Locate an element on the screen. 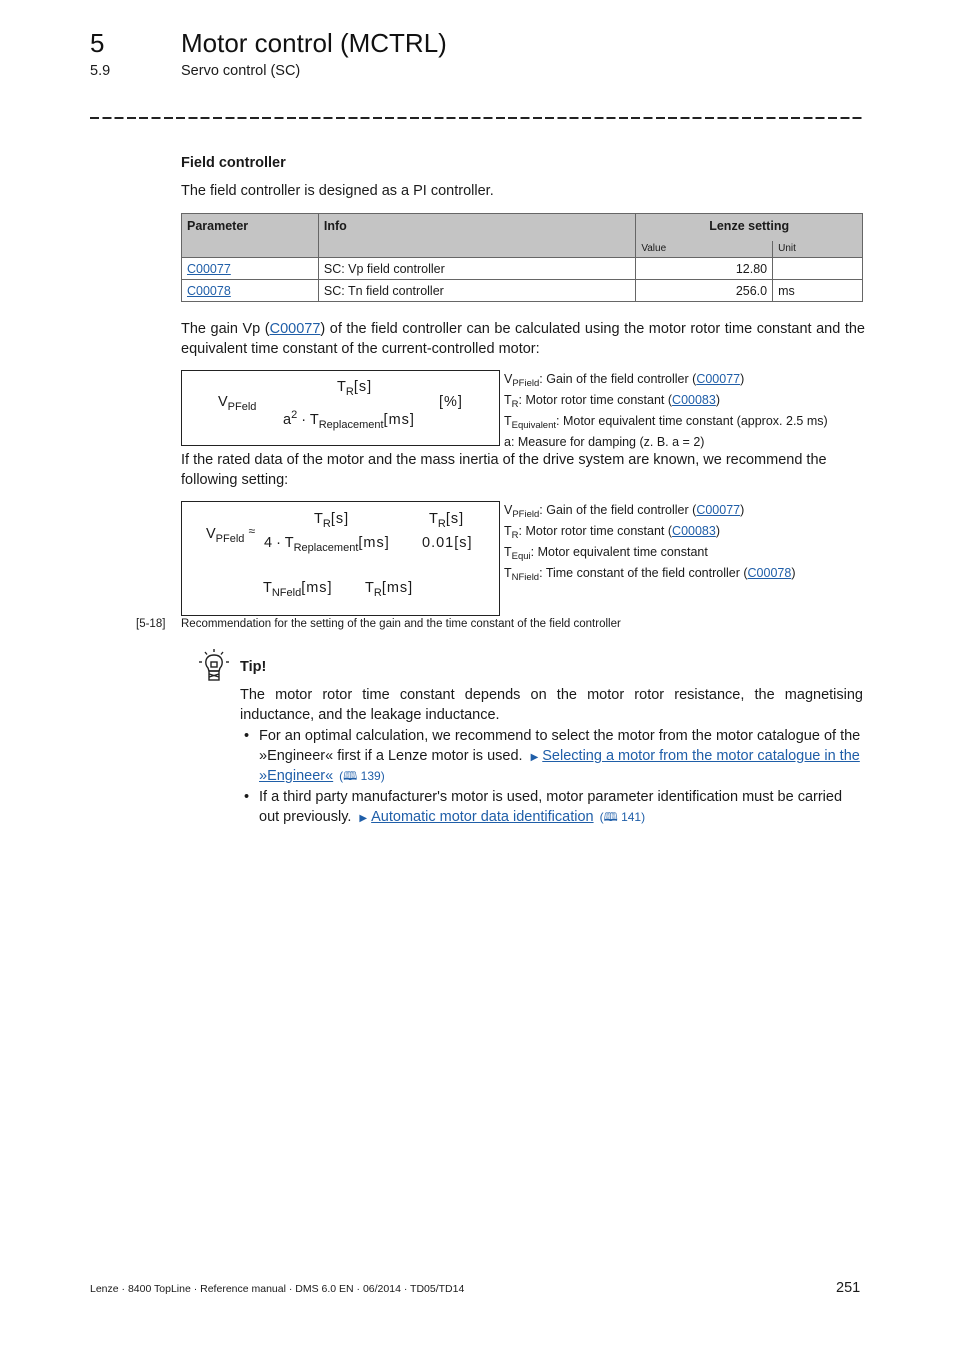 This screenshot has width=954, height=1350. section-title: Servo control (SC) is located at coordinates (241, 71).